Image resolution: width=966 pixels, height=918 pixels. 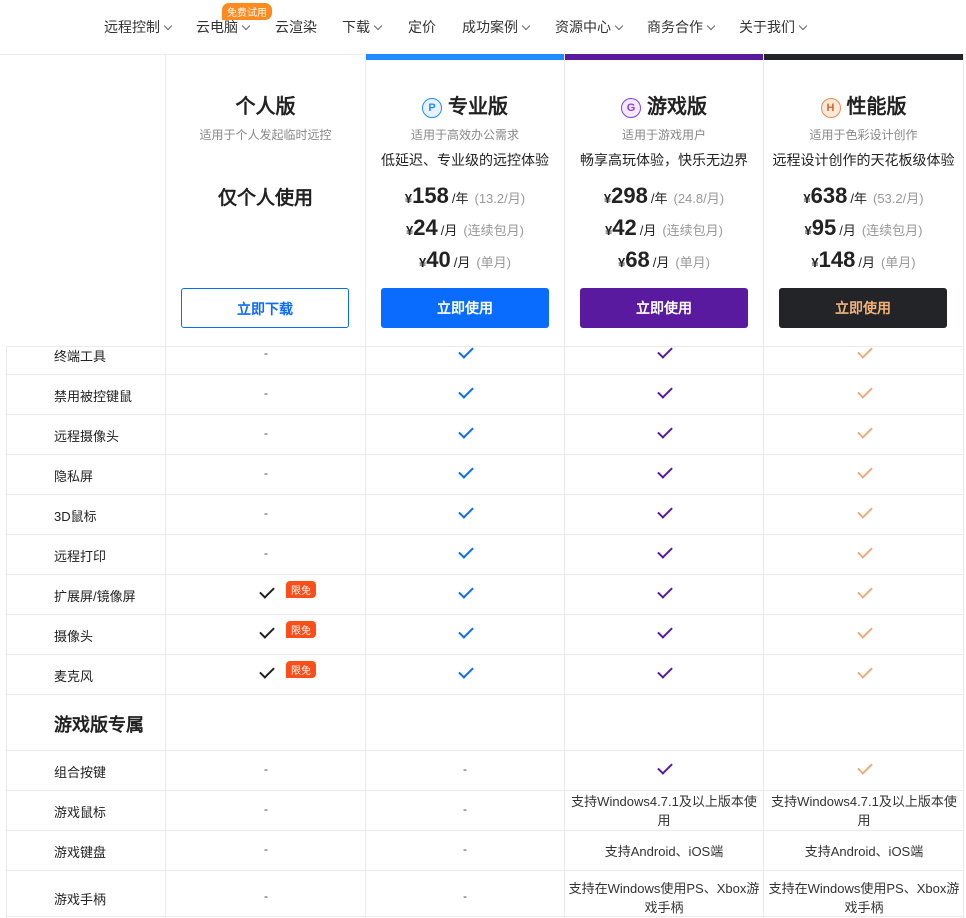 I want to click on plan-subtitle: 适用于个人发起临时远控, so click(x=265, y=135).